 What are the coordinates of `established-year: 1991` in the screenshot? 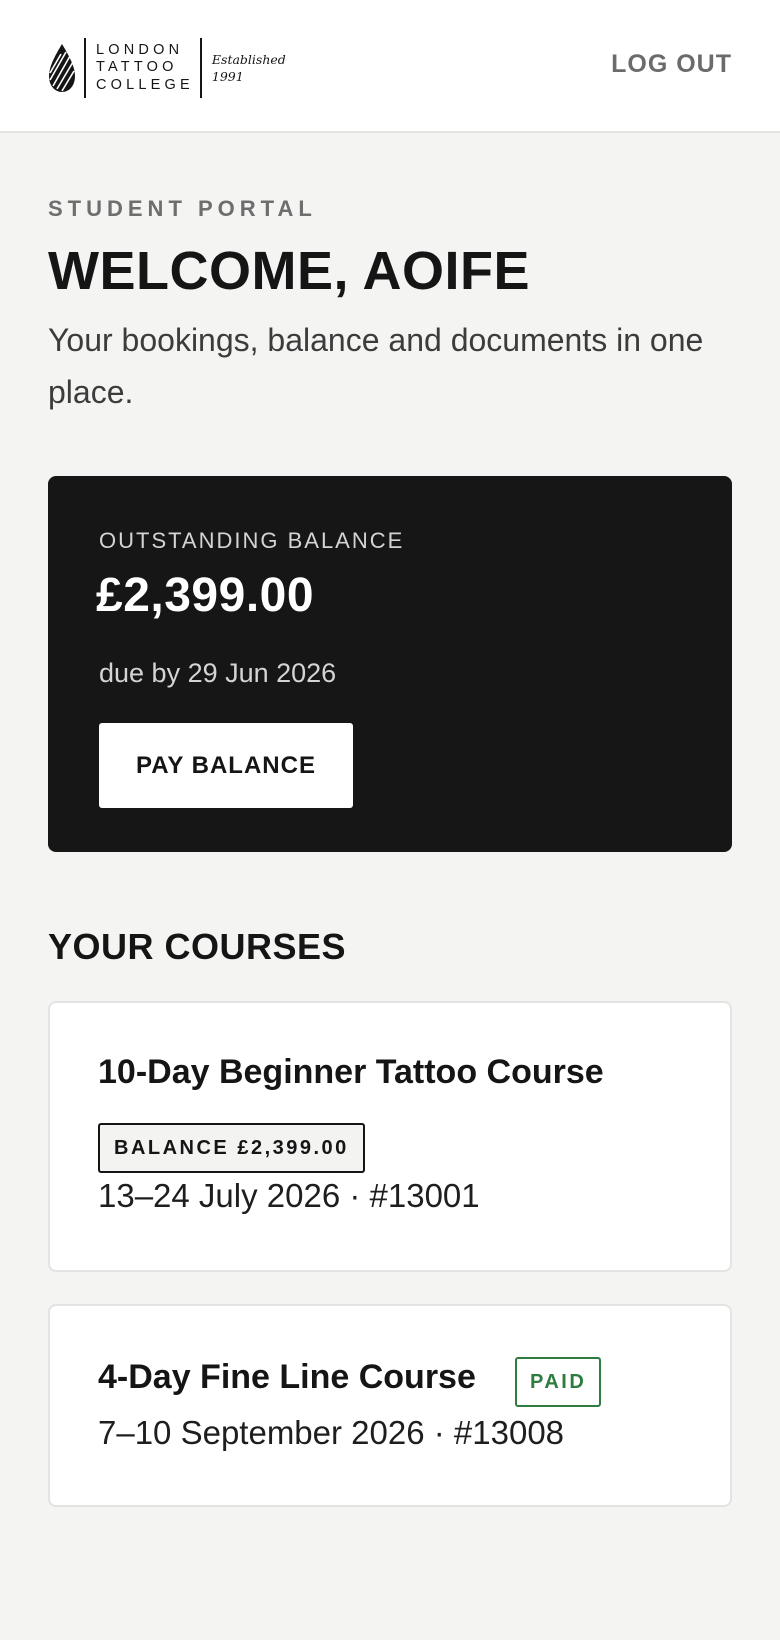 It's located at (227, 76).